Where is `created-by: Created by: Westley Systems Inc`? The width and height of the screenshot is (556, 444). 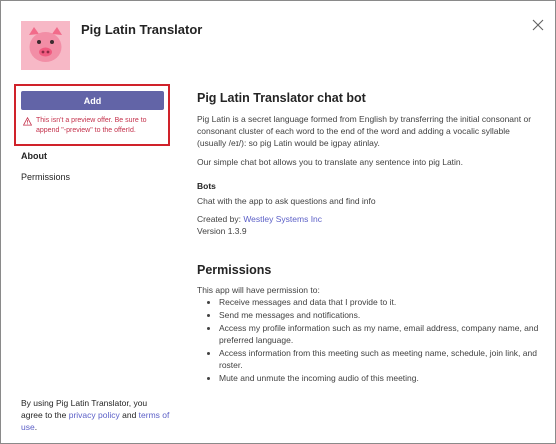 created-by: Created by: Westley Systems Inc is located at coordinates (368, 219).